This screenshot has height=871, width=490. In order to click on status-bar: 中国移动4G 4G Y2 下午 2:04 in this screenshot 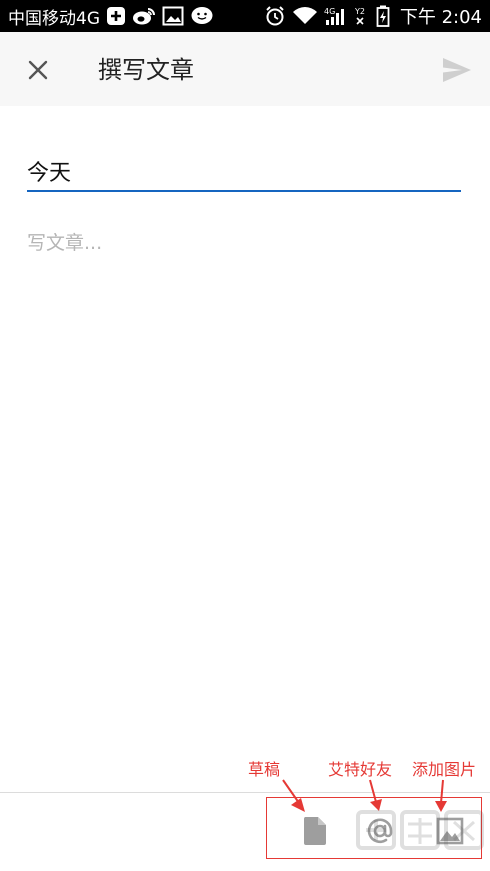, I will do `click(245, 16)`.